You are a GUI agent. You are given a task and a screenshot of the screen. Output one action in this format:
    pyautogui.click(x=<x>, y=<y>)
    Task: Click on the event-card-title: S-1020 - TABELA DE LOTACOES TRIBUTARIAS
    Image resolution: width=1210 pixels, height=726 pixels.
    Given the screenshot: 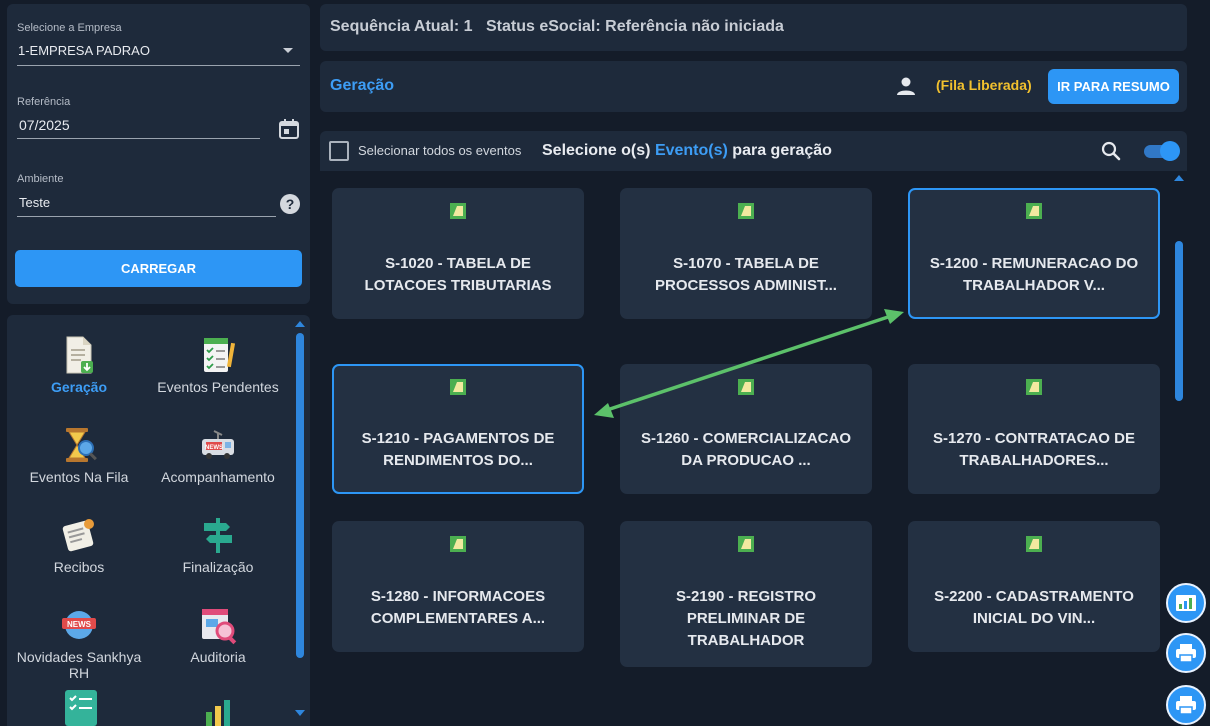 What is the action you would take?
    pyautogui.click(x=458, y=274)
    